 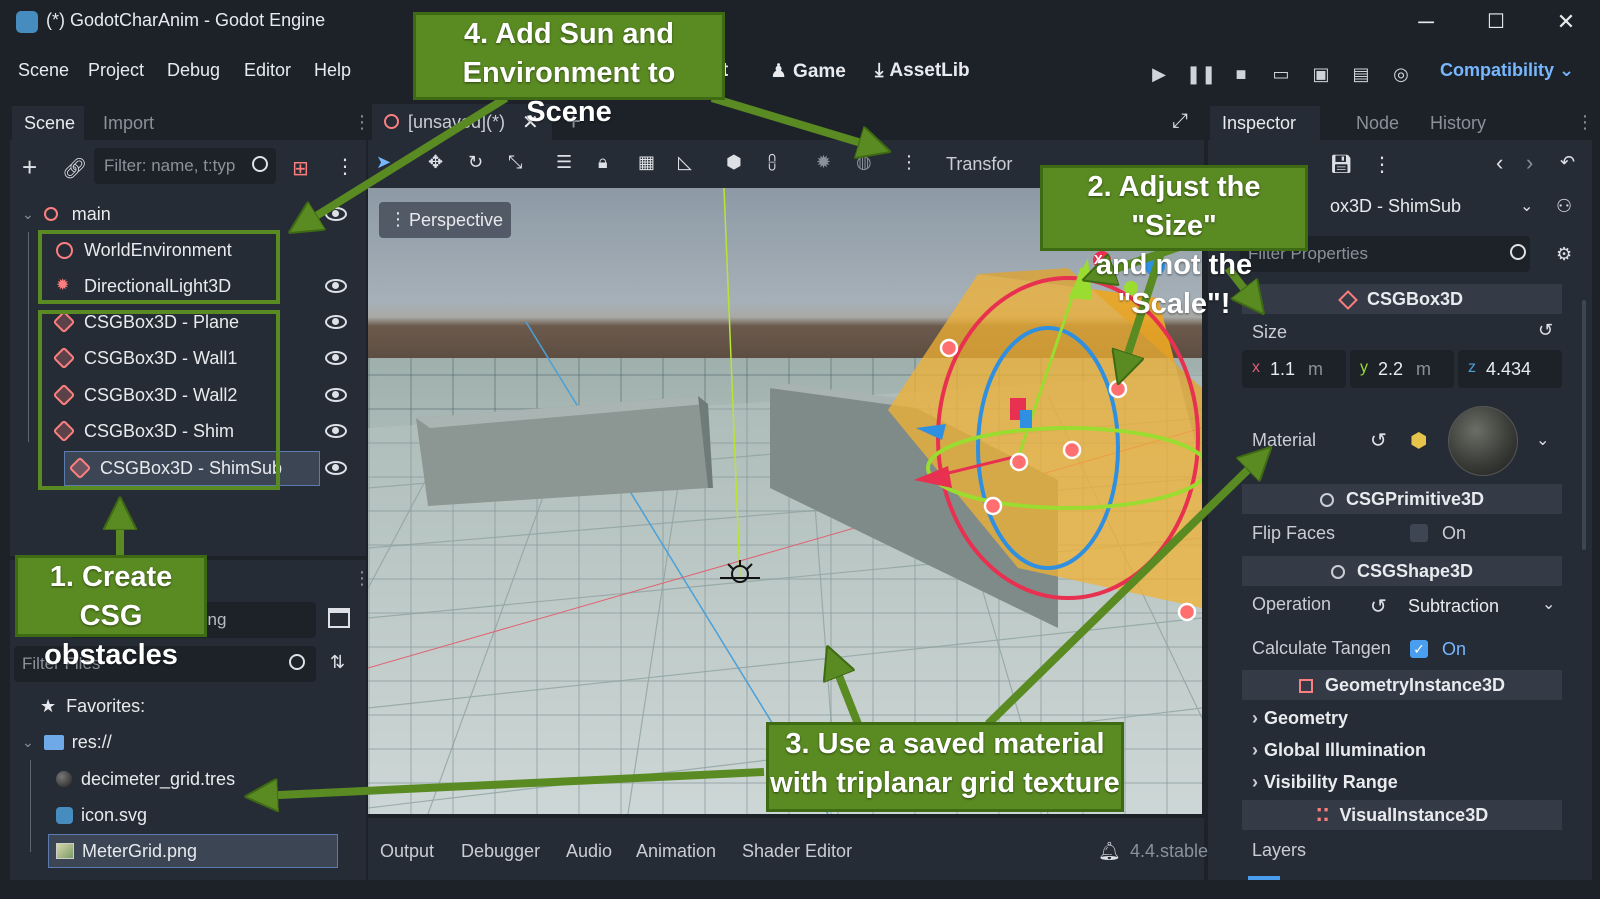 I want to click on callout-4-line-1: 4. Add Sun and, so click(x=569, y=34).